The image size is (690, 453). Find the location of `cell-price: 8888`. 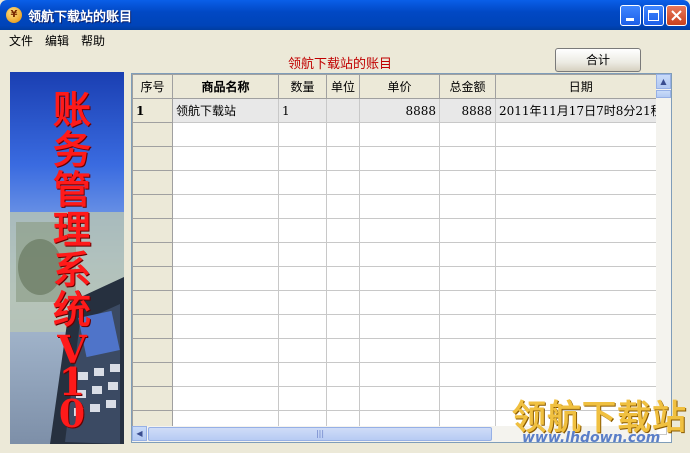

cell-price: 8888 is located at coordinates (399, 110).